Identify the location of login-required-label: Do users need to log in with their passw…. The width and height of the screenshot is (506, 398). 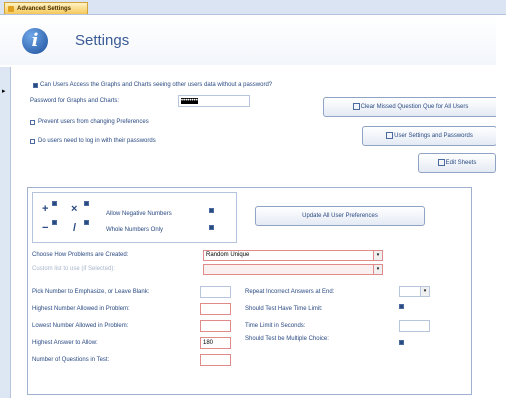
(97, 141).